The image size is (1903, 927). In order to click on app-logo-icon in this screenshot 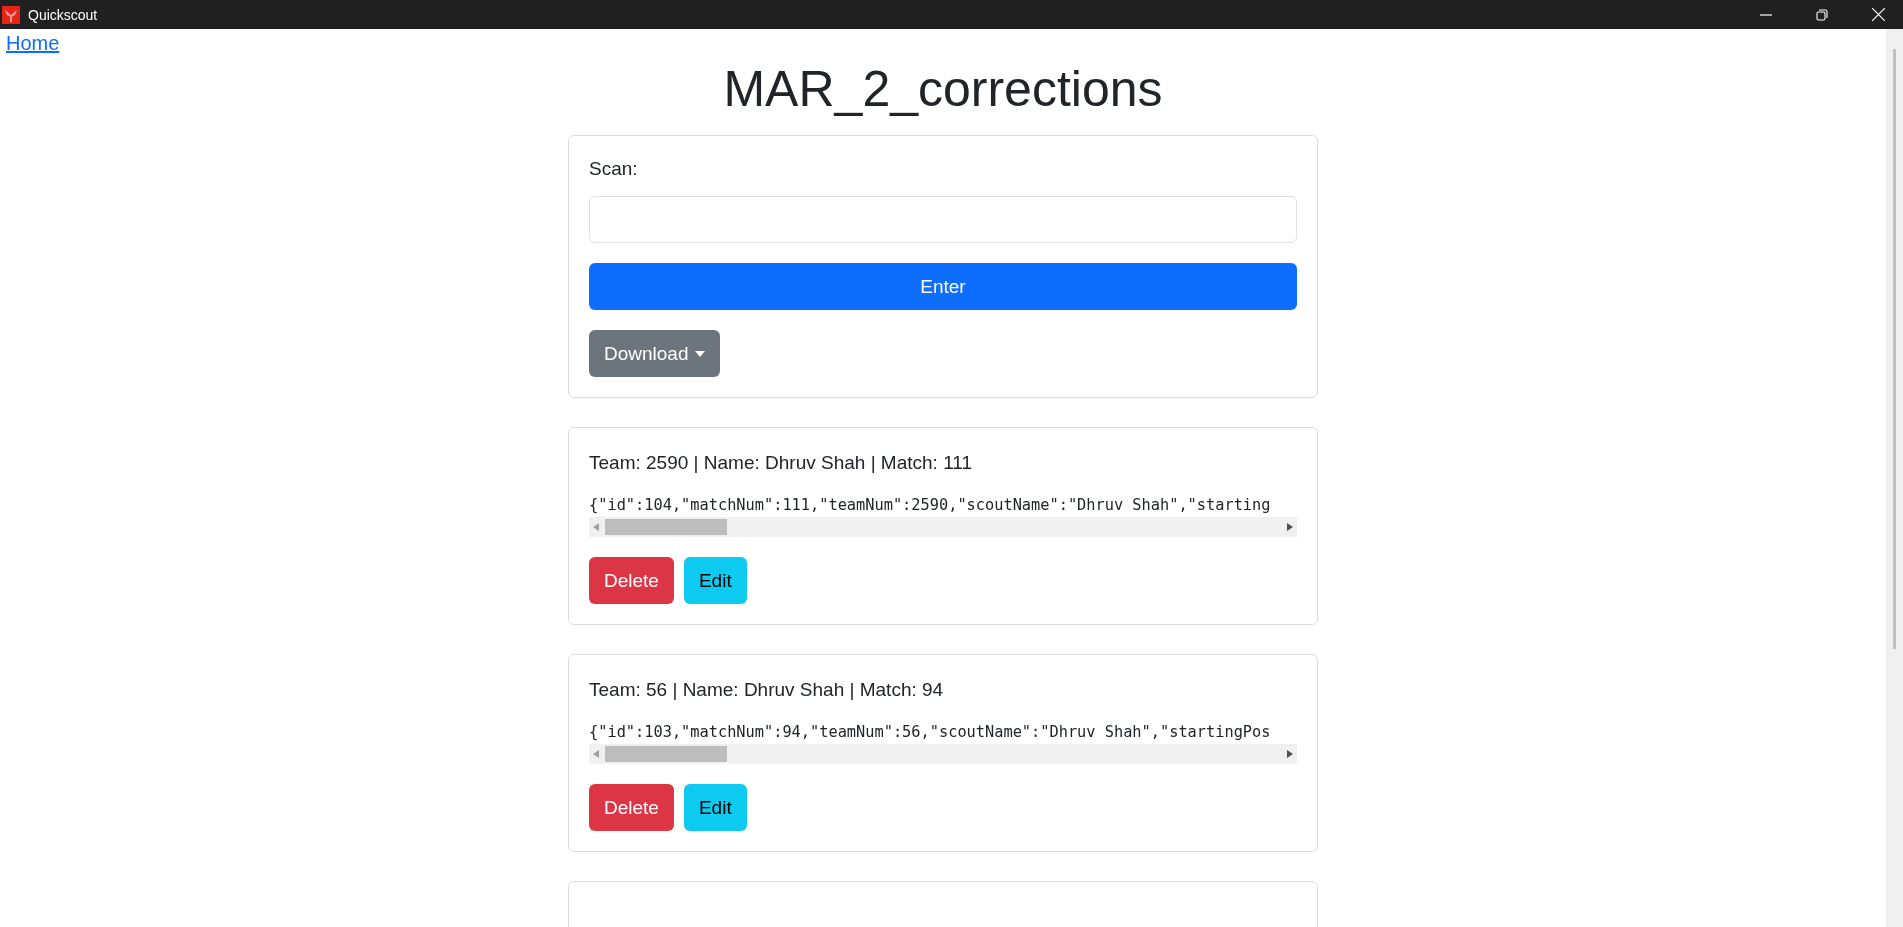, I will do `click(11, 14)`.